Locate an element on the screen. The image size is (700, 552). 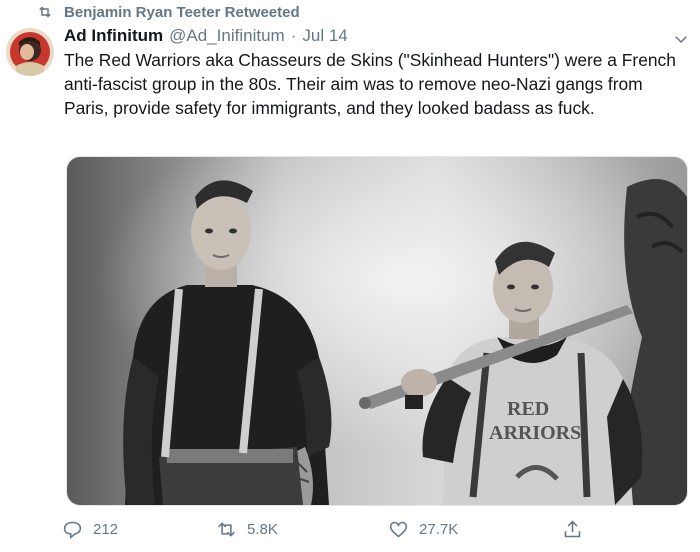
shirt-text-red: RED is located at coordinates (528, 409).